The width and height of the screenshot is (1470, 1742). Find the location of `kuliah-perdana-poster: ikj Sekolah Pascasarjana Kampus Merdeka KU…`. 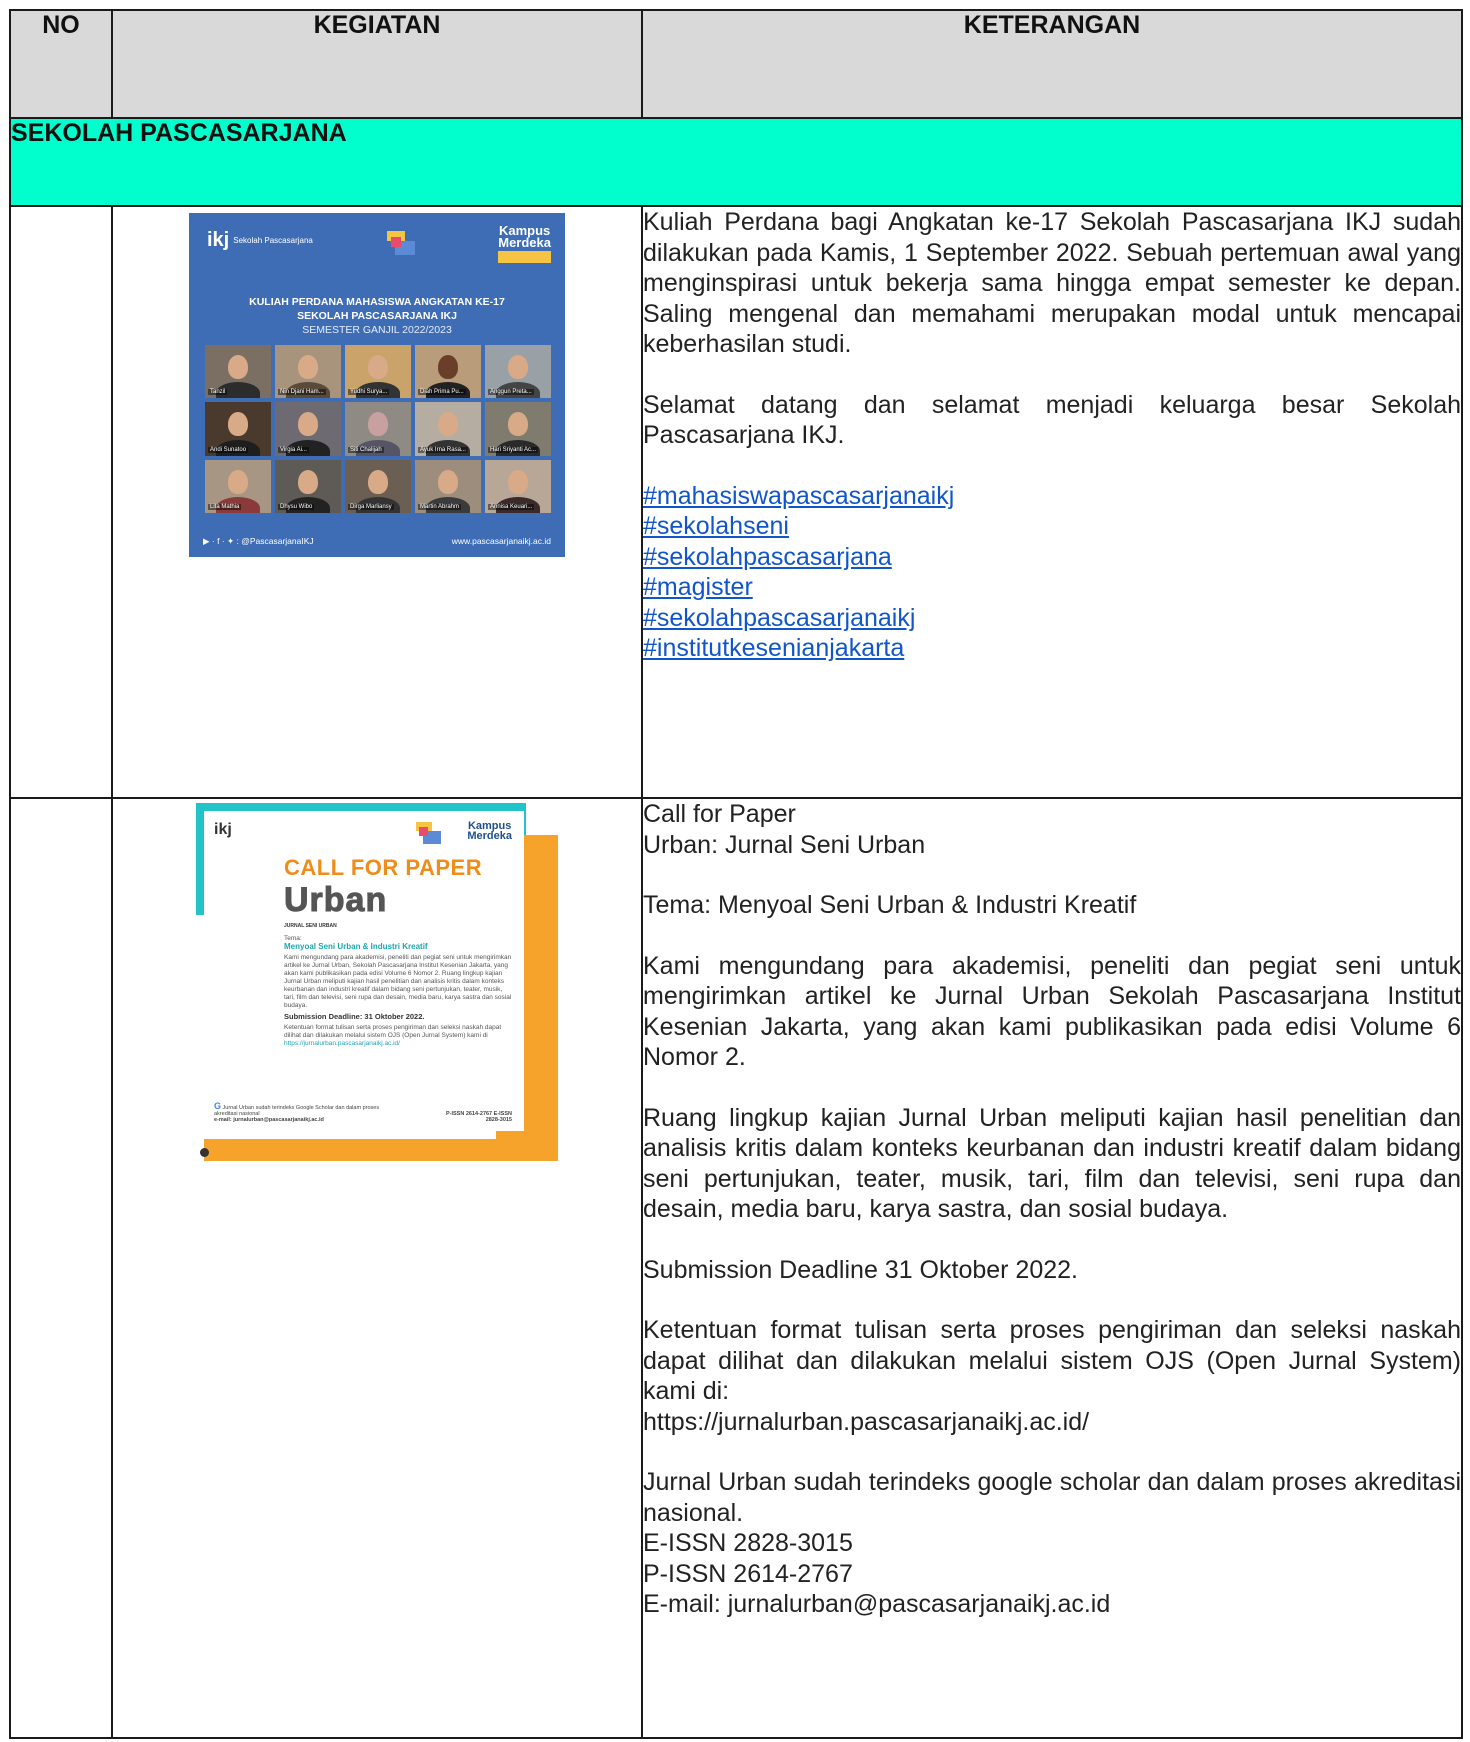

kuliah-perdana-poster: ikj Sekolah Pascasarjana Kampus Merdeka KU… is located at coordinates (377, 385).